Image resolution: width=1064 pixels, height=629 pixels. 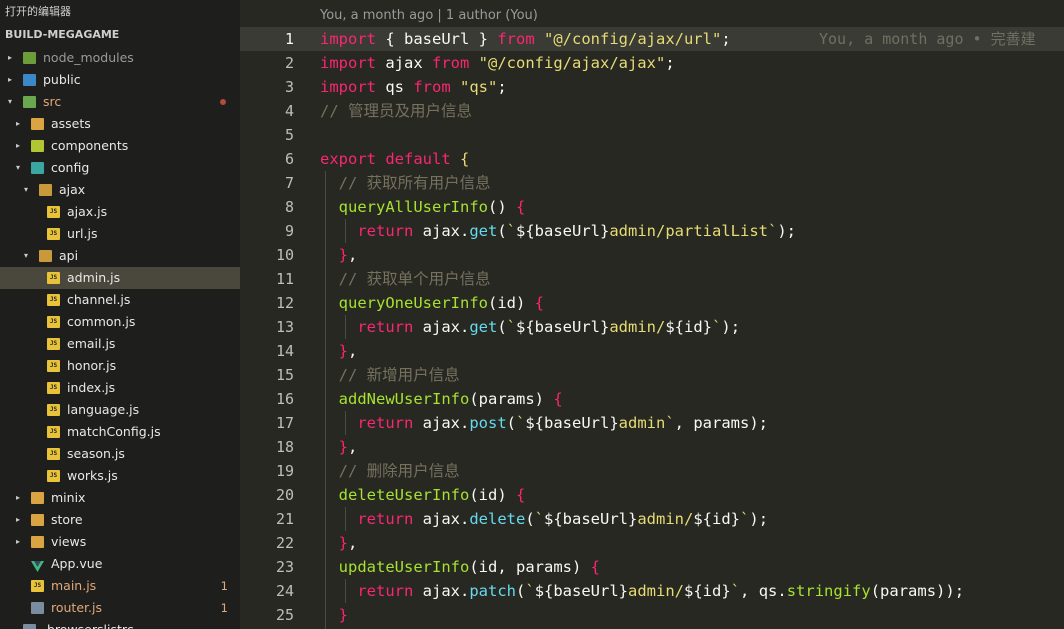 I want to click on code-line: 5, so click(x=652, y=135).